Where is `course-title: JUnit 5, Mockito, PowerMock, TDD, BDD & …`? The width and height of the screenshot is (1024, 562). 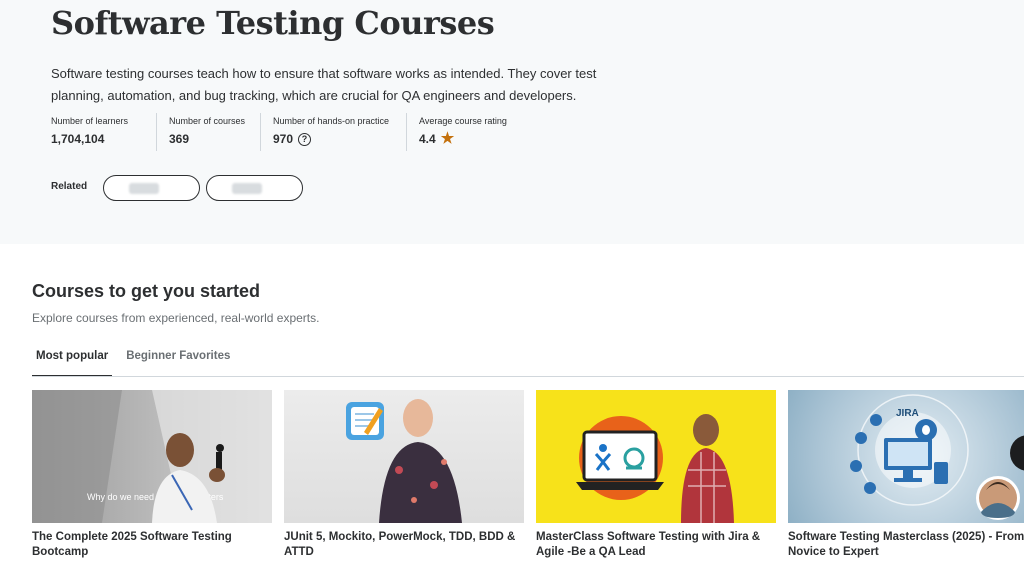
course-title: JUnit 5, Mockito, PowerMock, TDD, BDD & … is located at coordinates (404, 545).